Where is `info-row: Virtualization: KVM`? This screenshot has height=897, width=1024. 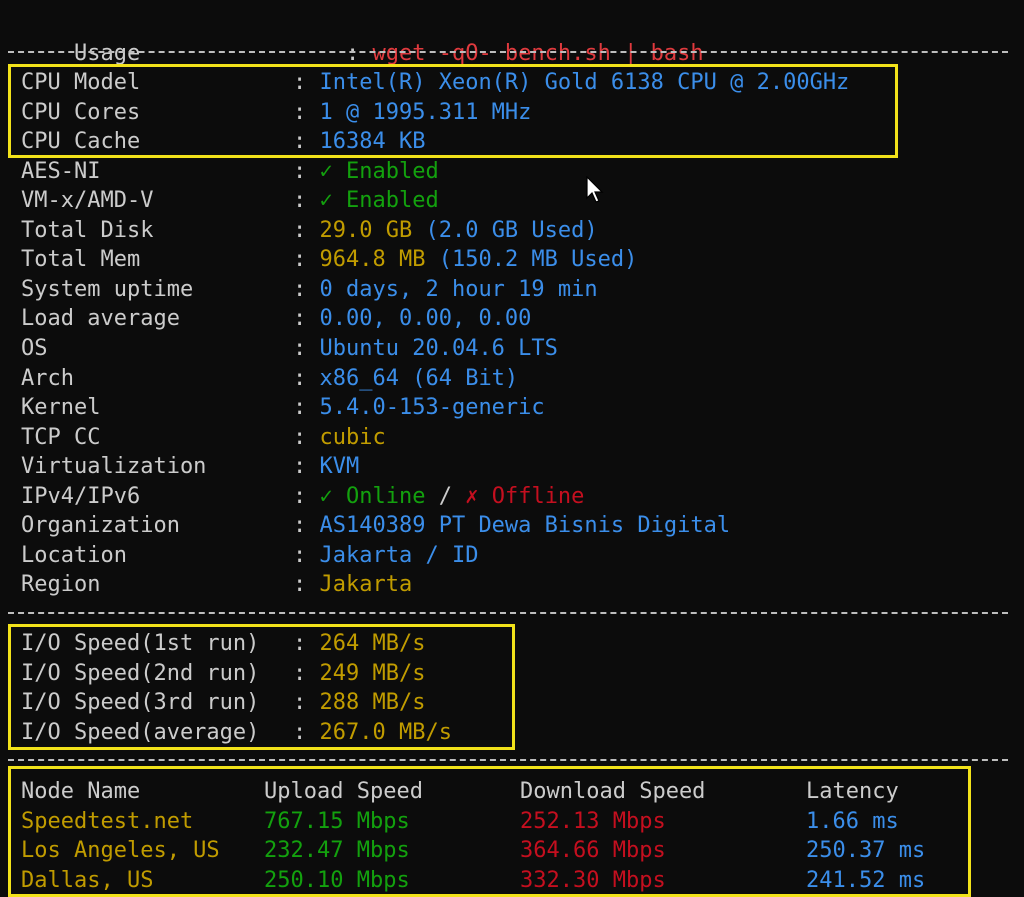 info-row: Virtualization: KVM is located at coordinates (190, 467).